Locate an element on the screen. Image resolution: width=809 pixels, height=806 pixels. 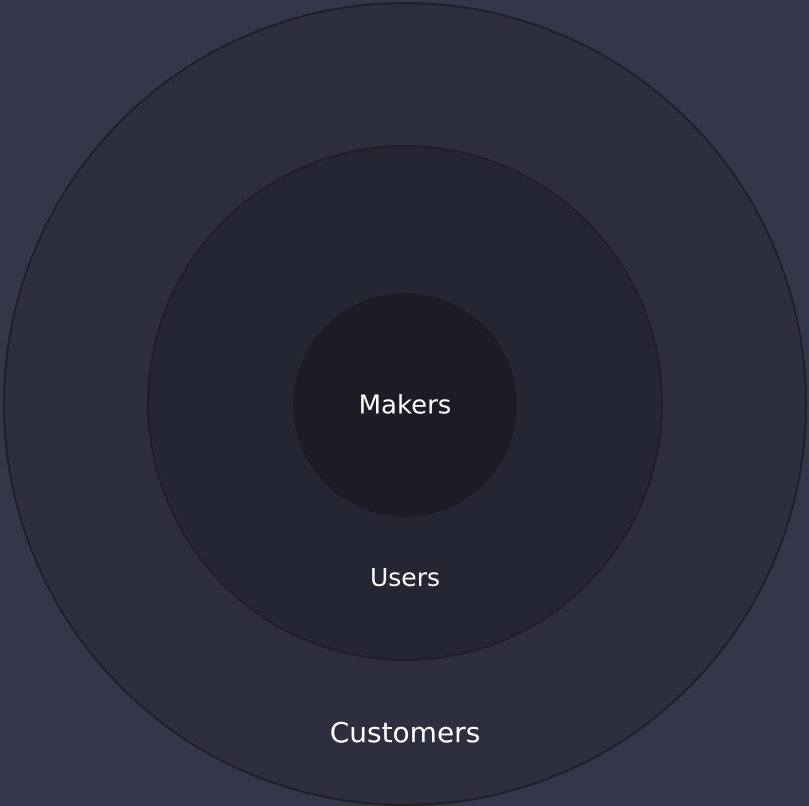
outer-ring-label: Customers is located at coordinates (405, 732).